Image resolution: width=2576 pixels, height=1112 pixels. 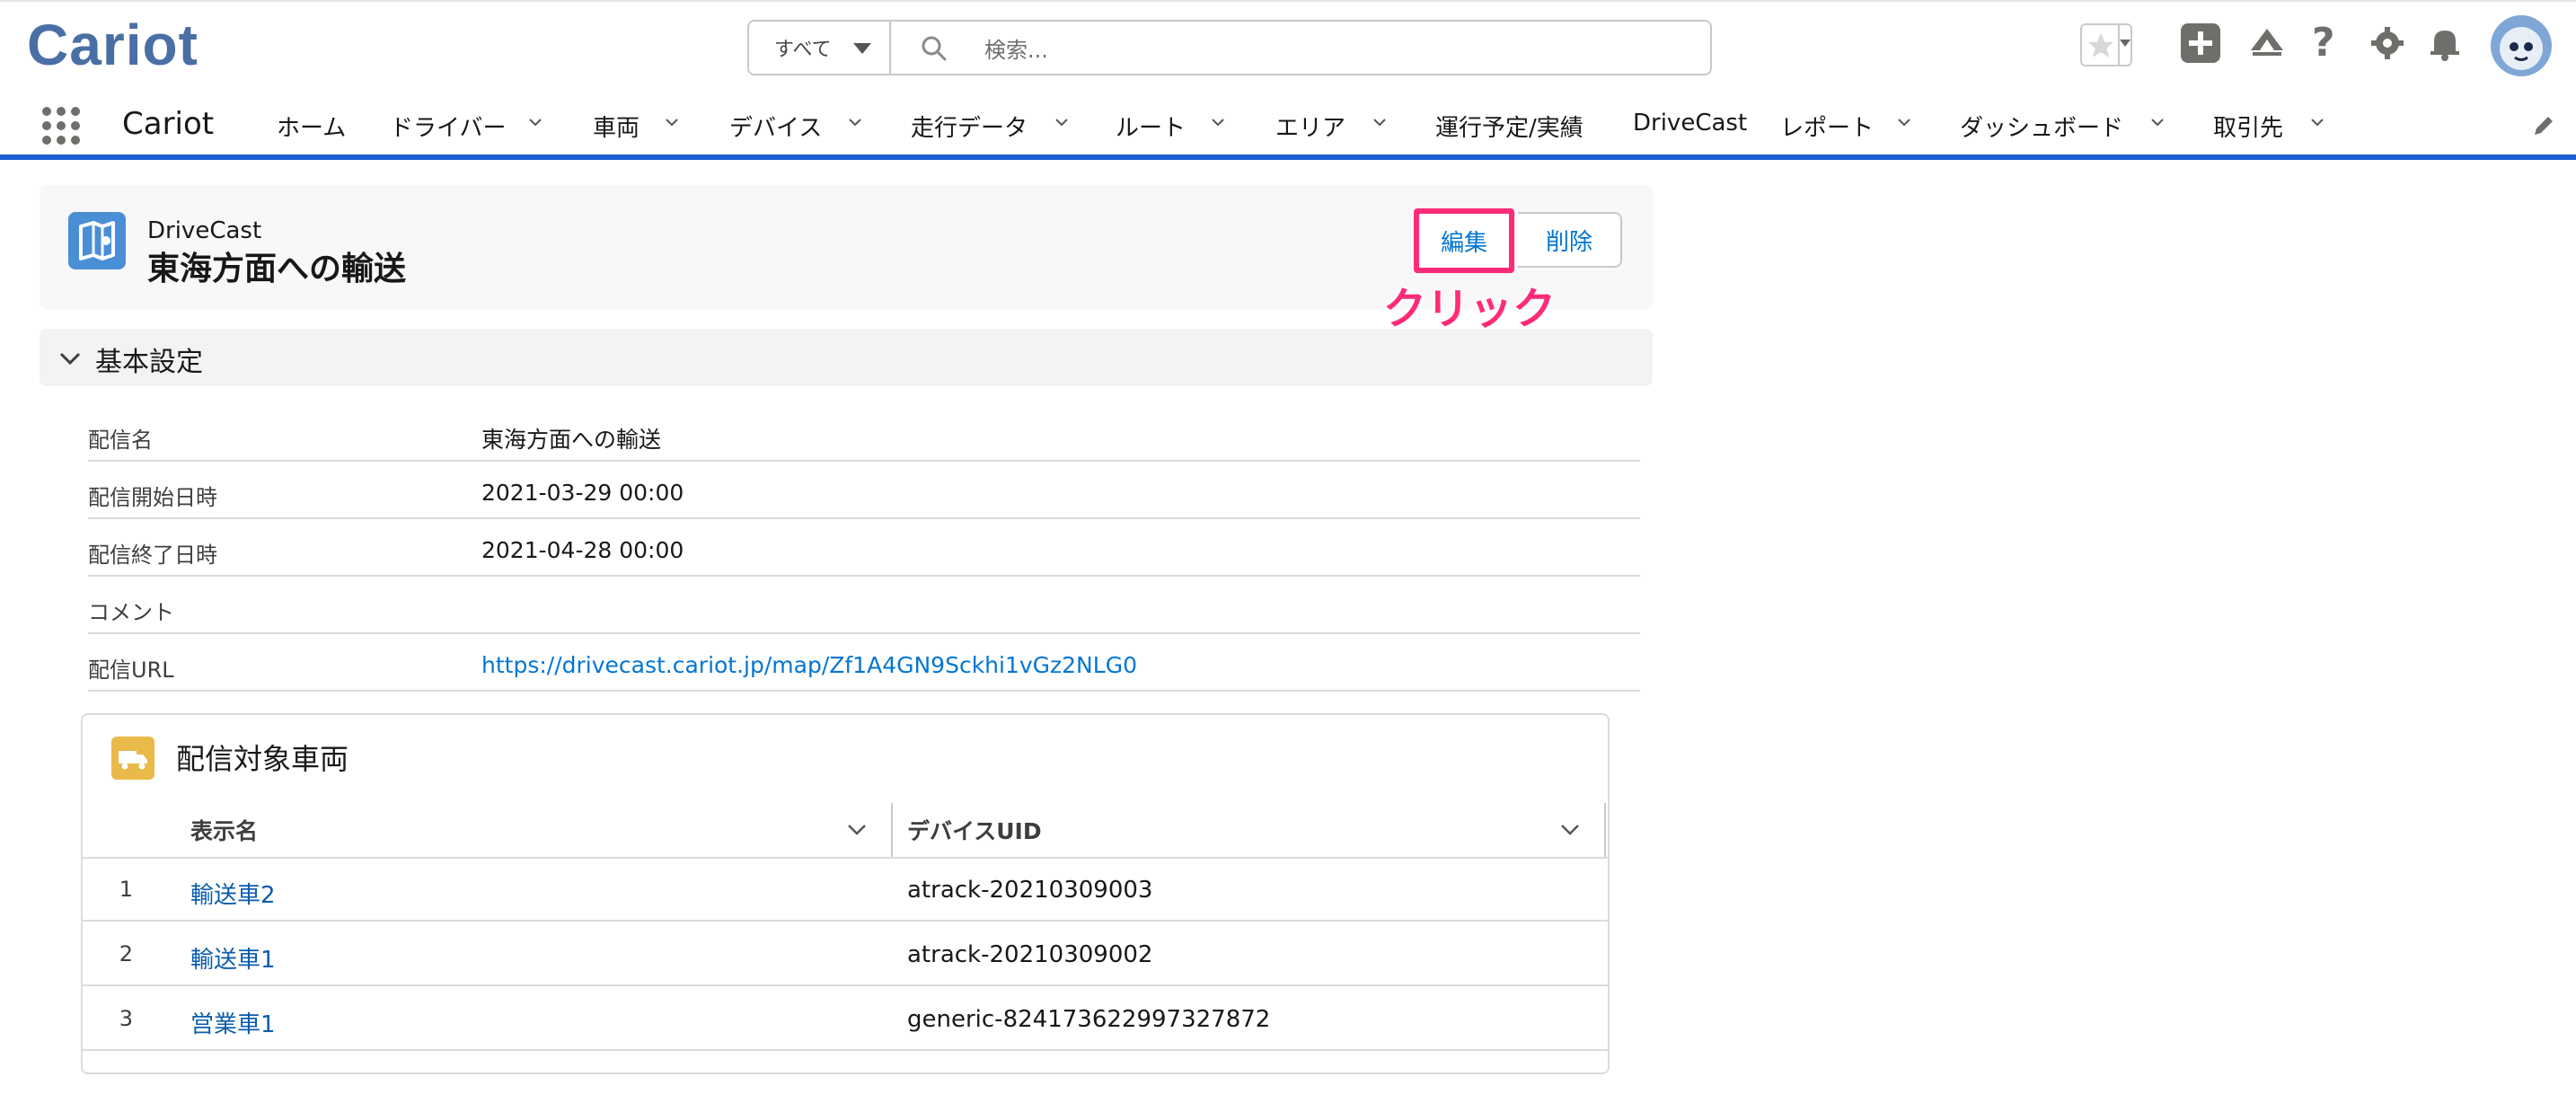 What do you see at coordinates (2543, 127) in the screenshot?
I see `edit-nav-pencil-icon` at bounding box center [2543, 127].